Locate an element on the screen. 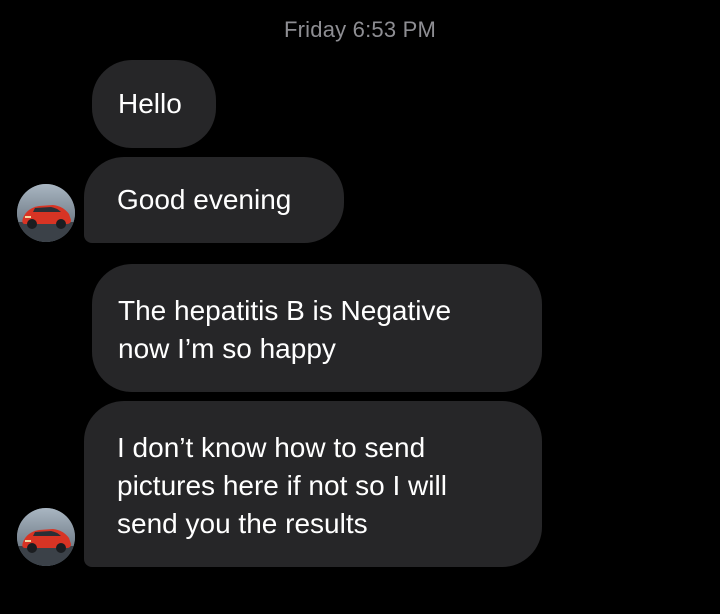  message-text: Hello is located at coordinates (150, 103).